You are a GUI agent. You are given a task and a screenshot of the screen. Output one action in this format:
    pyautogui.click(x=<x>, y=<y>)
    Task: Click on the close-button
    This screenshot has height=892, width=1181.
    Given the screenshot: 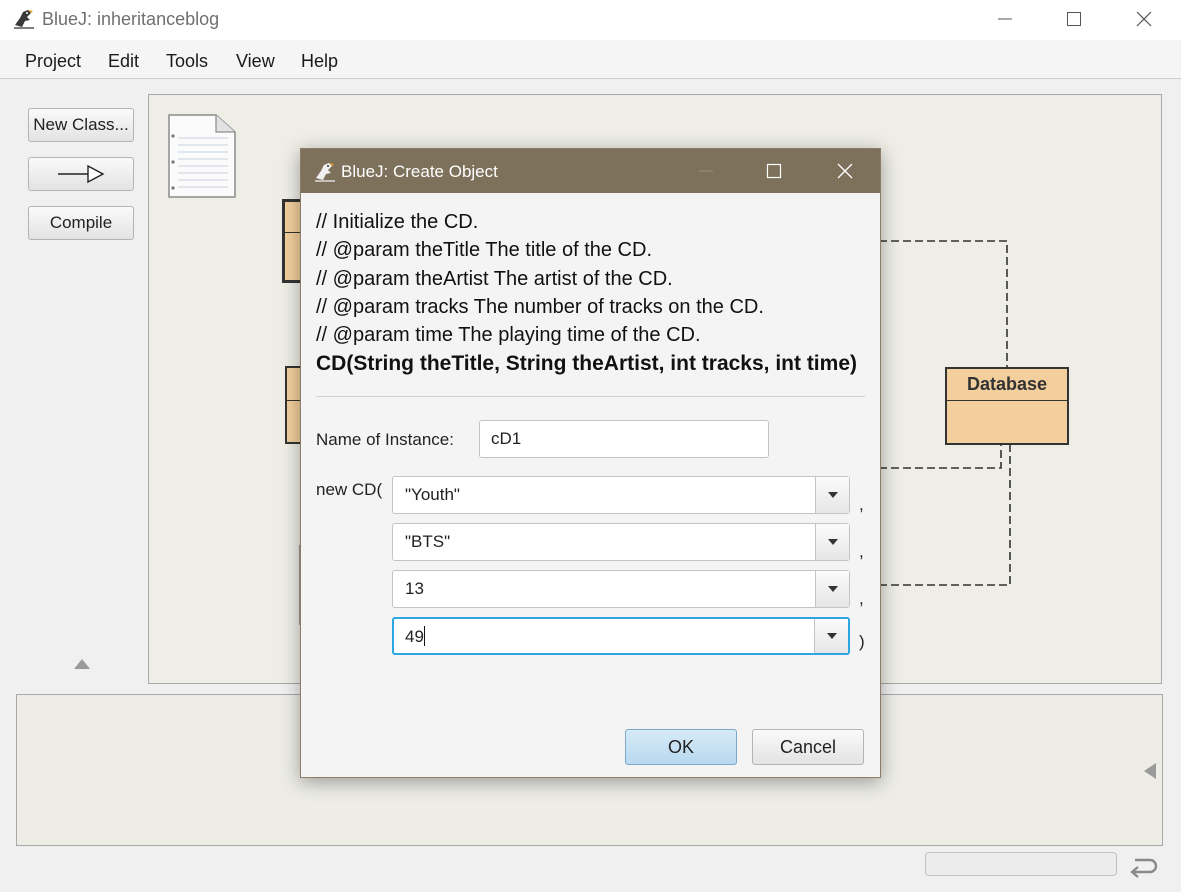 What is the action you would take?
    pyautogui.click(x=1144, y=19)
    